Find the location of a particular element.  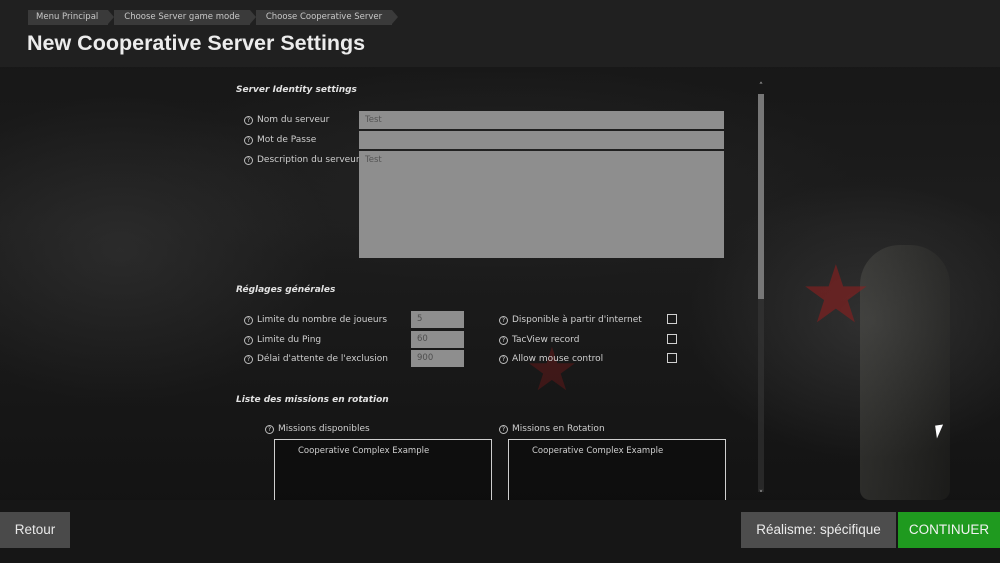

scroll-up-icon: ˄ is located at coordinates (761, 87).